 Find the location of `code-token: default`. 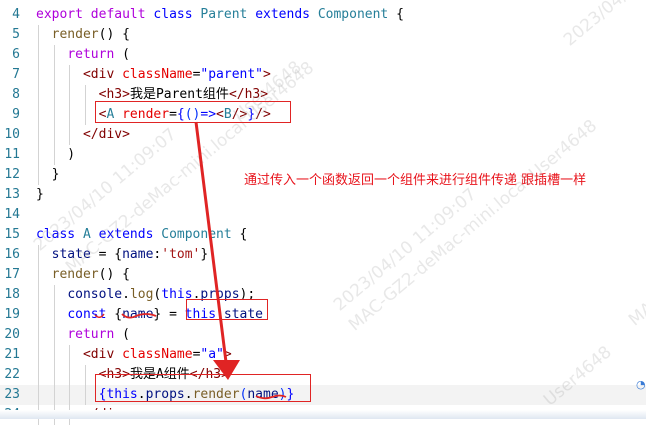

code-token: default is located at coordinates (118, 14).